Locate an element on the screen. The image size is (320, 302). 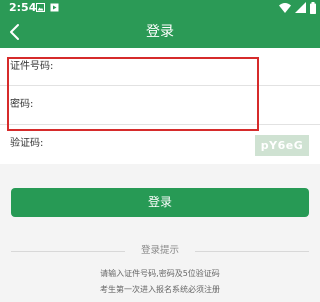
media-notification-icon is located at coordinates (54, 7).